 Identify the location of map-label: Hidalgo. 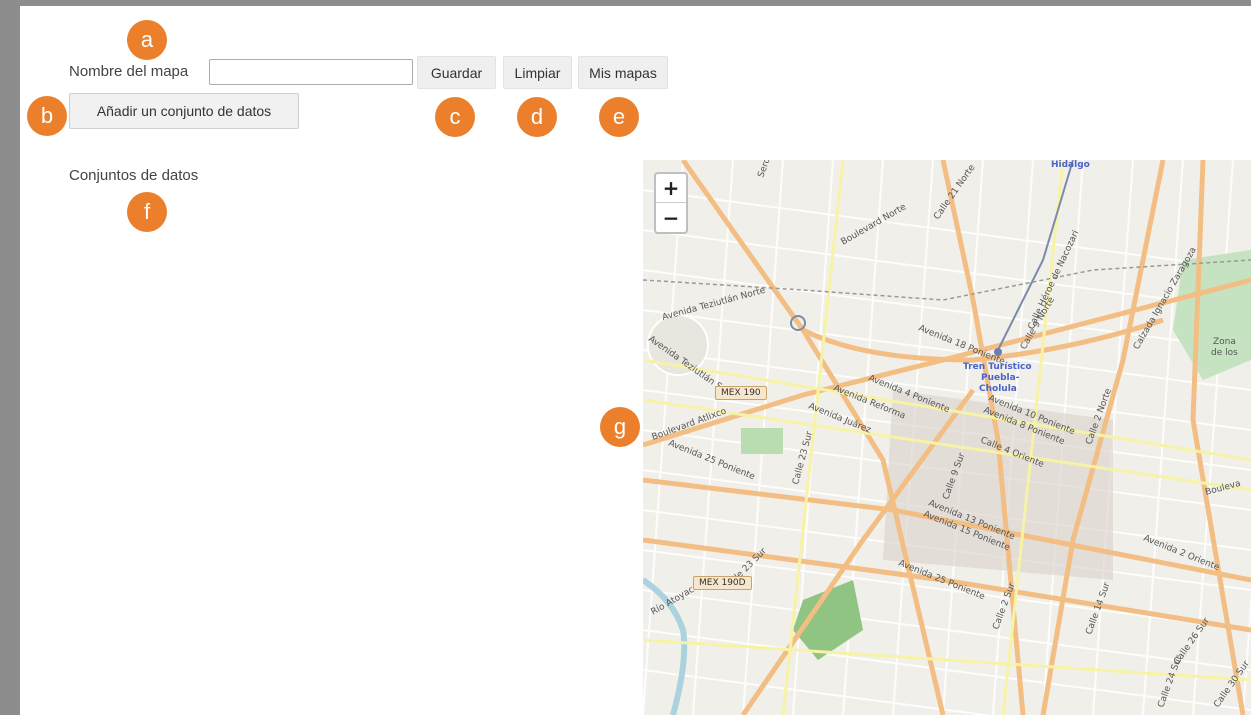
(1070, 165).